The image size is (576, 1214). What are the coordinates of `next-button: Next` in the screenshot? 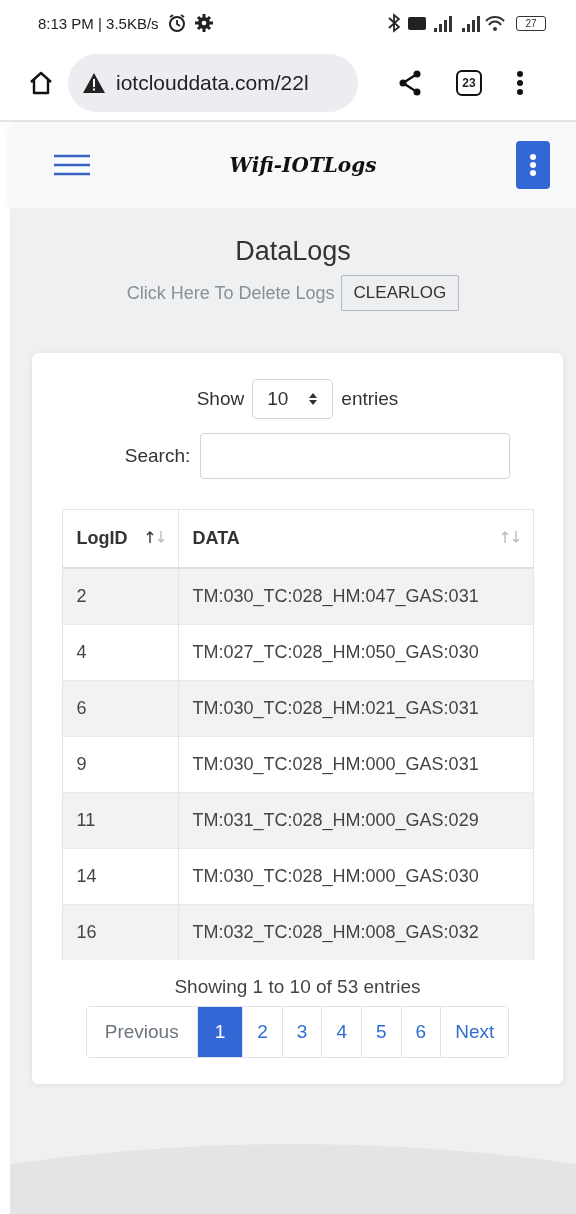 It's located at (474, 1032).